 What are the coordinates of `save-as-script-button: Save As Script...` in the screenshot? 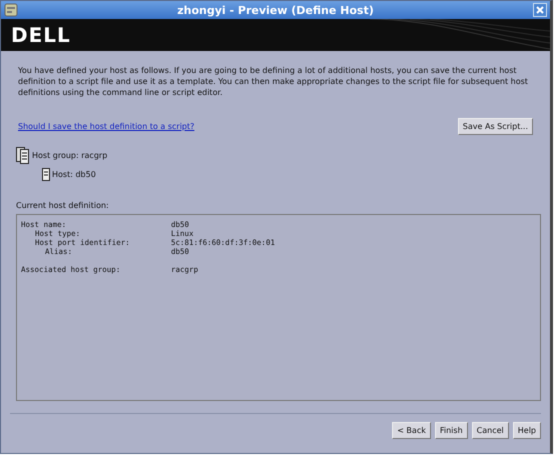 It's located at (495, 126).